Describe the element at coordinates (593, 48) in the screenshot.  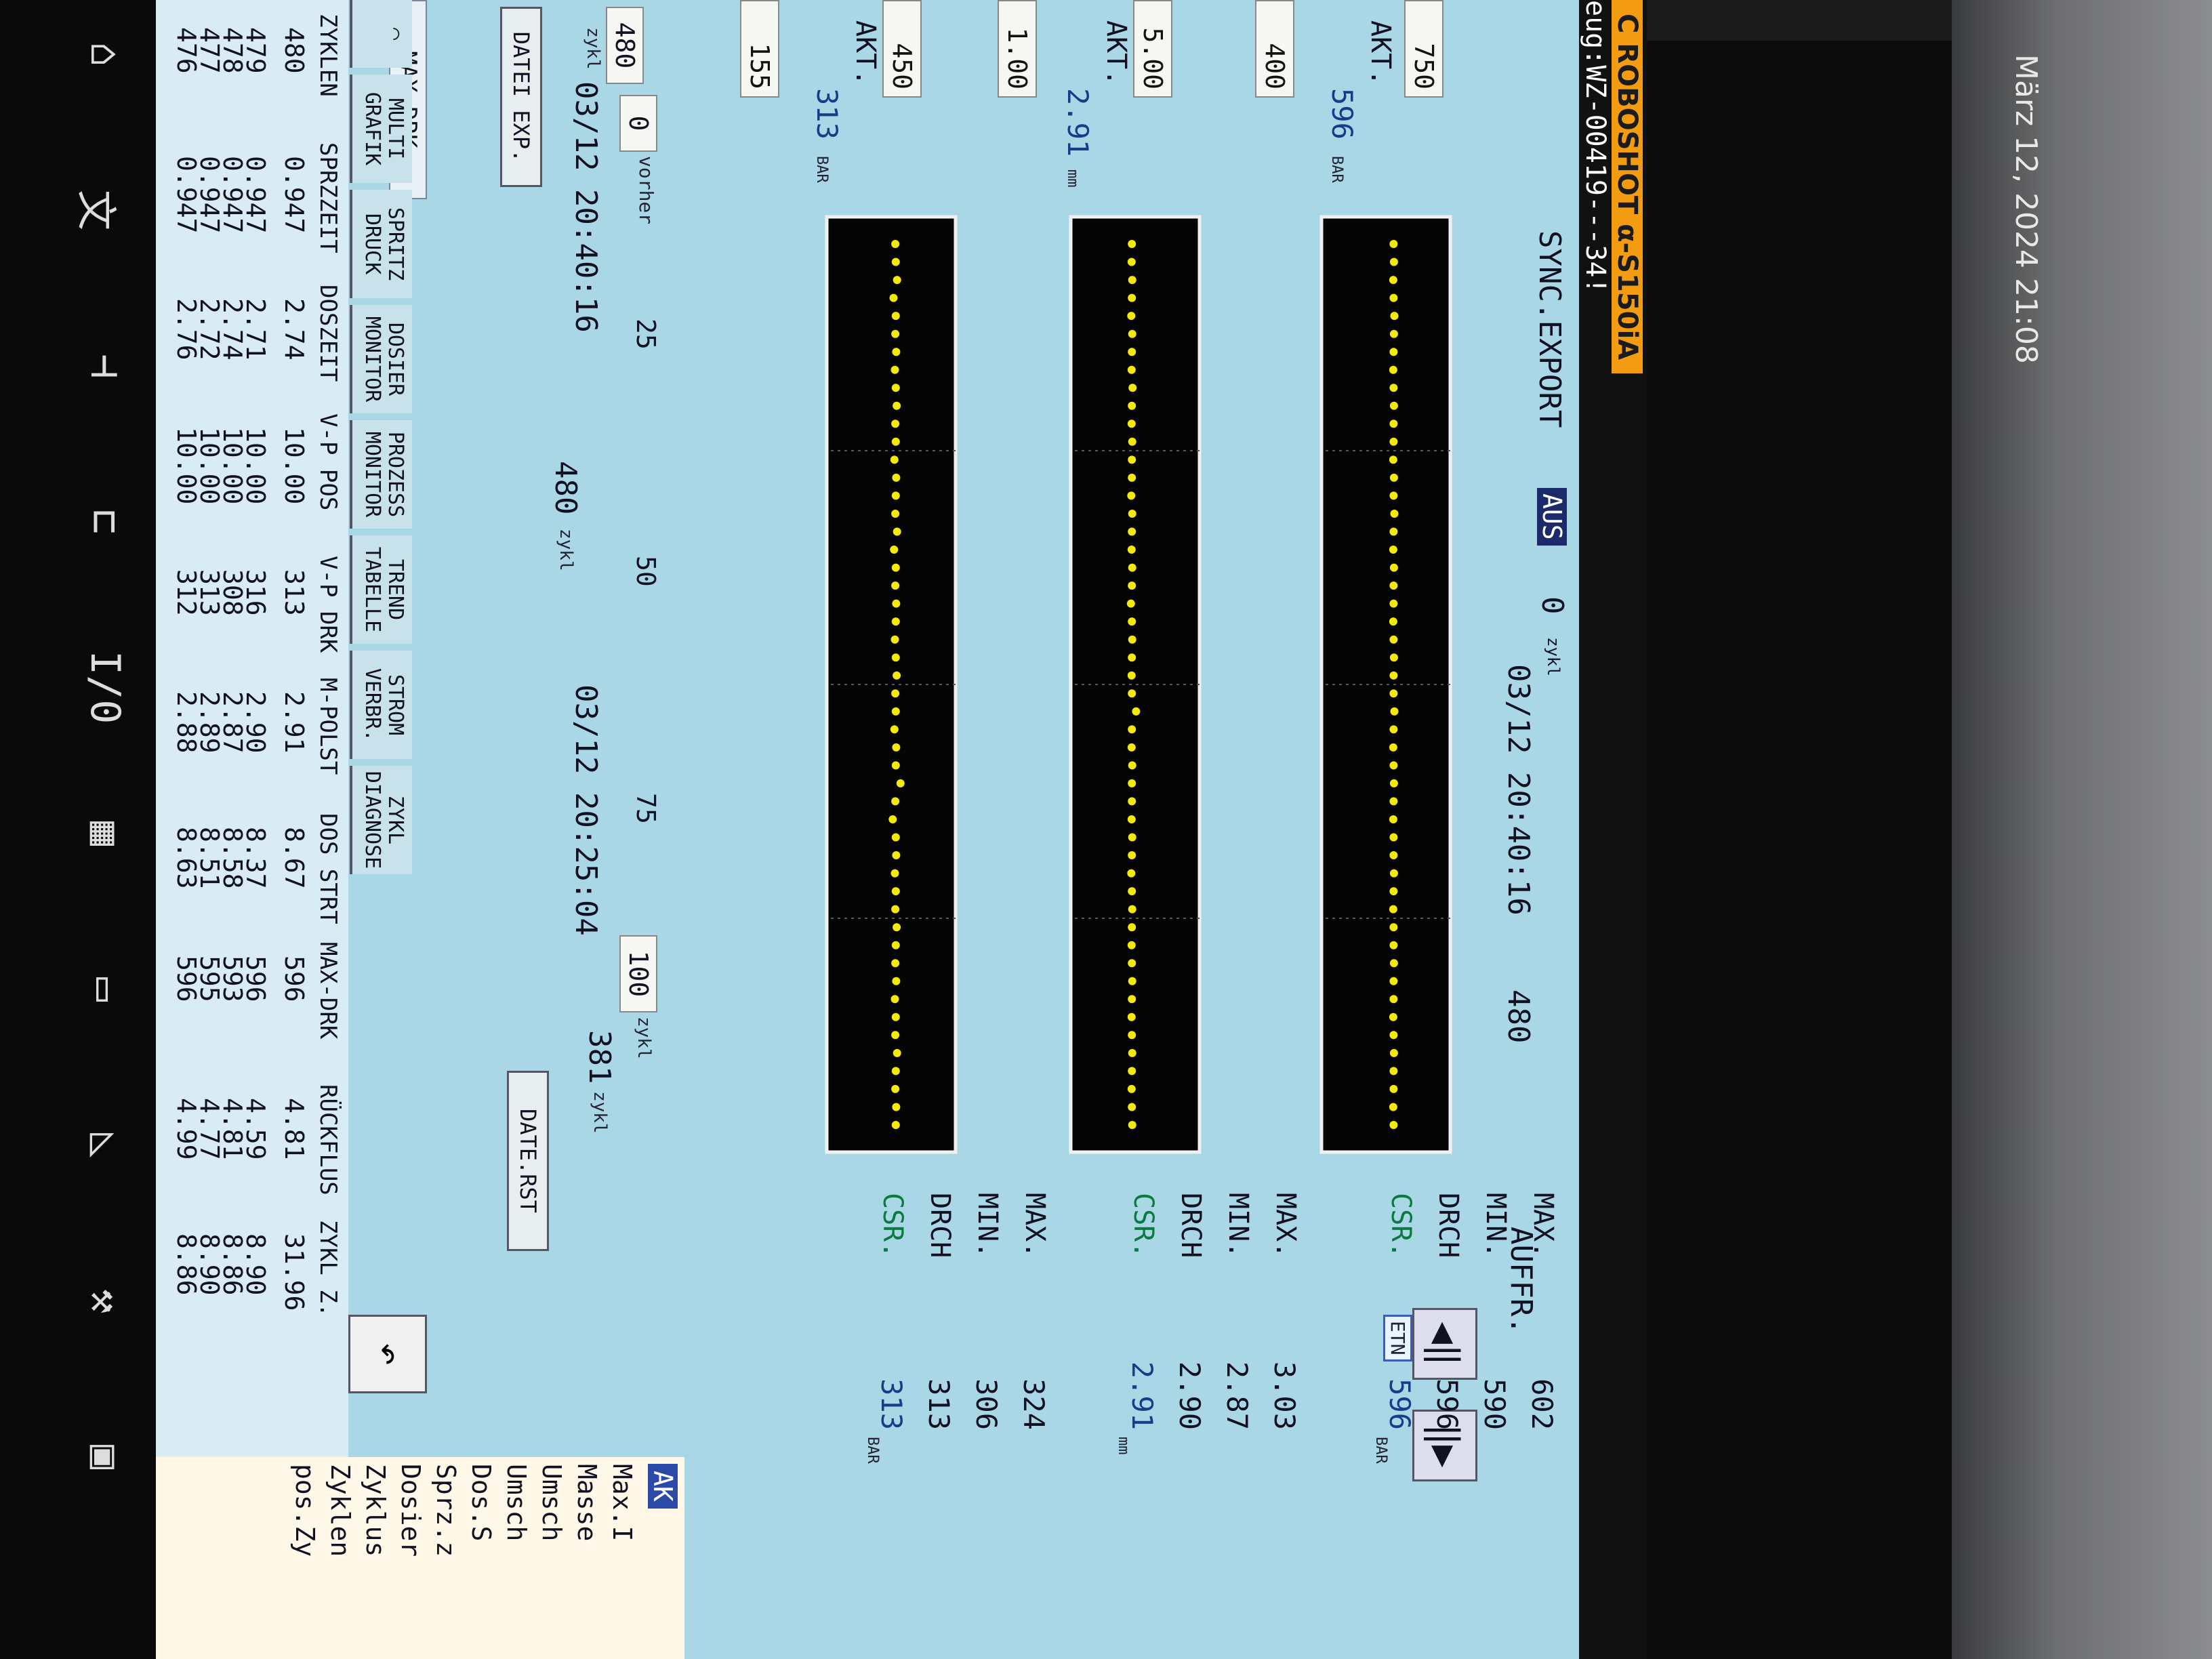
I see `axis-left-unit: zykl` at that location.